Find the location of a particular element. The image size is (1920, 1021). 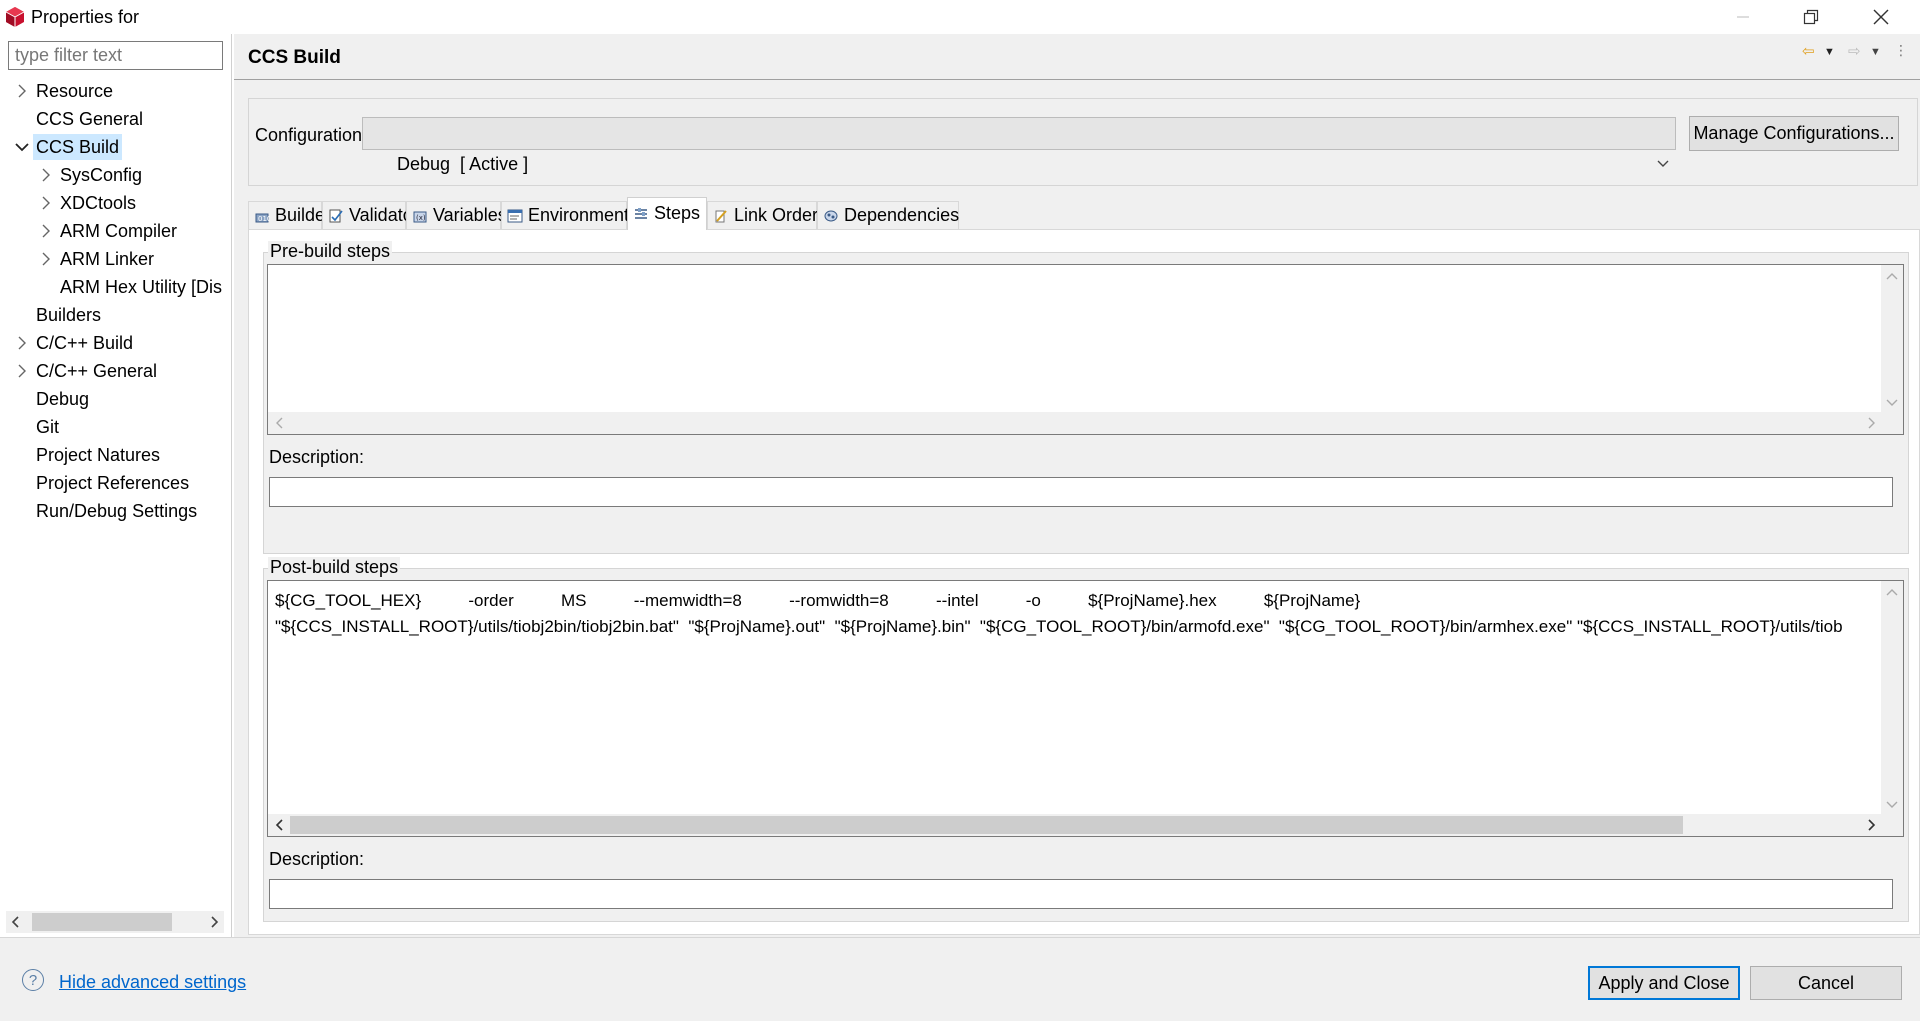

window-title: Properties for is located at coordinates (85, 17).